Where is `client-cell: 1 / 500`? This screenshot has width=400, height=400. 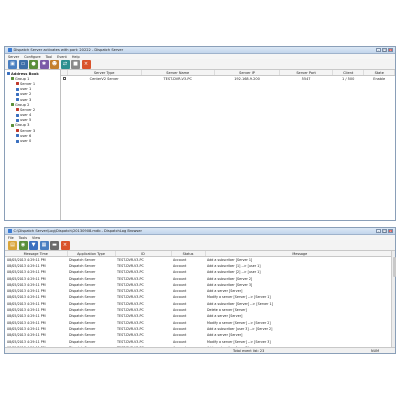 client-cell: 1 / 500 is located at coordinates (348, 78).